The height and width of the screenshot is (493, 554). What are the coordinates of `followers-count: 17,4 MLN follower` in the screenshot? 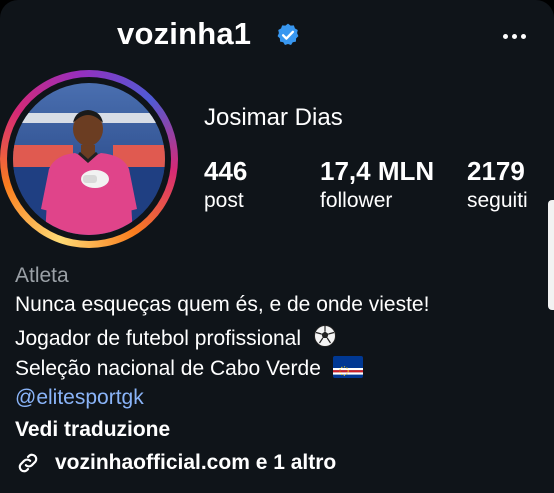 It's located at (377, 186).